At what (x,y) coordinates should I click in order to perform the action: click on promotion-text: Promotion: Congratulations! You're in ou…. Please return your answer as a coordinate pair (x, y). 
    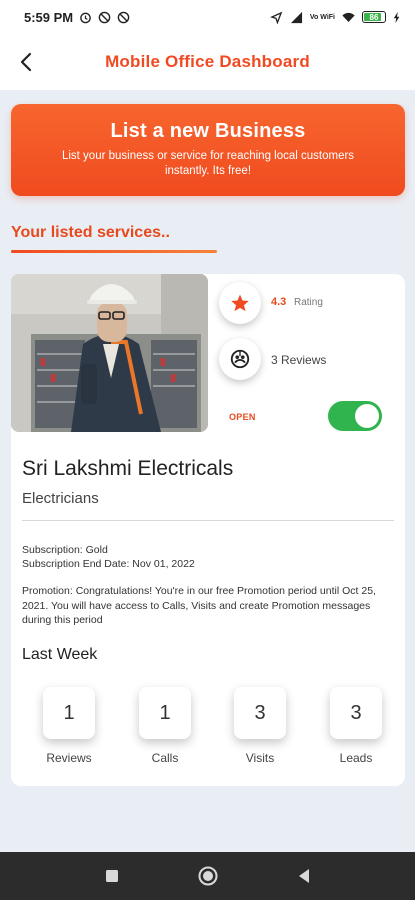
    Looking at the image, I should click on (199, 605).